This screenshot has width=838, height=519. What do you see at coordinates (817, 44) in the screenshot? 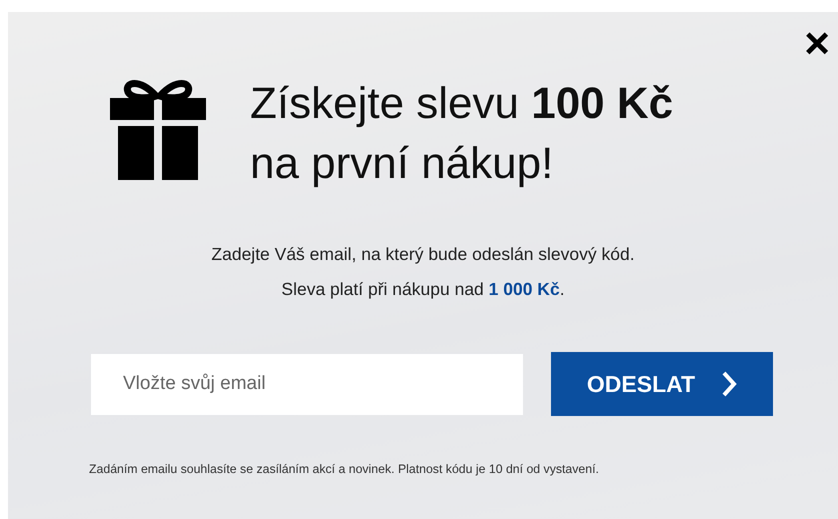
I see `close-button: ×` at bounding box center [817, 44].